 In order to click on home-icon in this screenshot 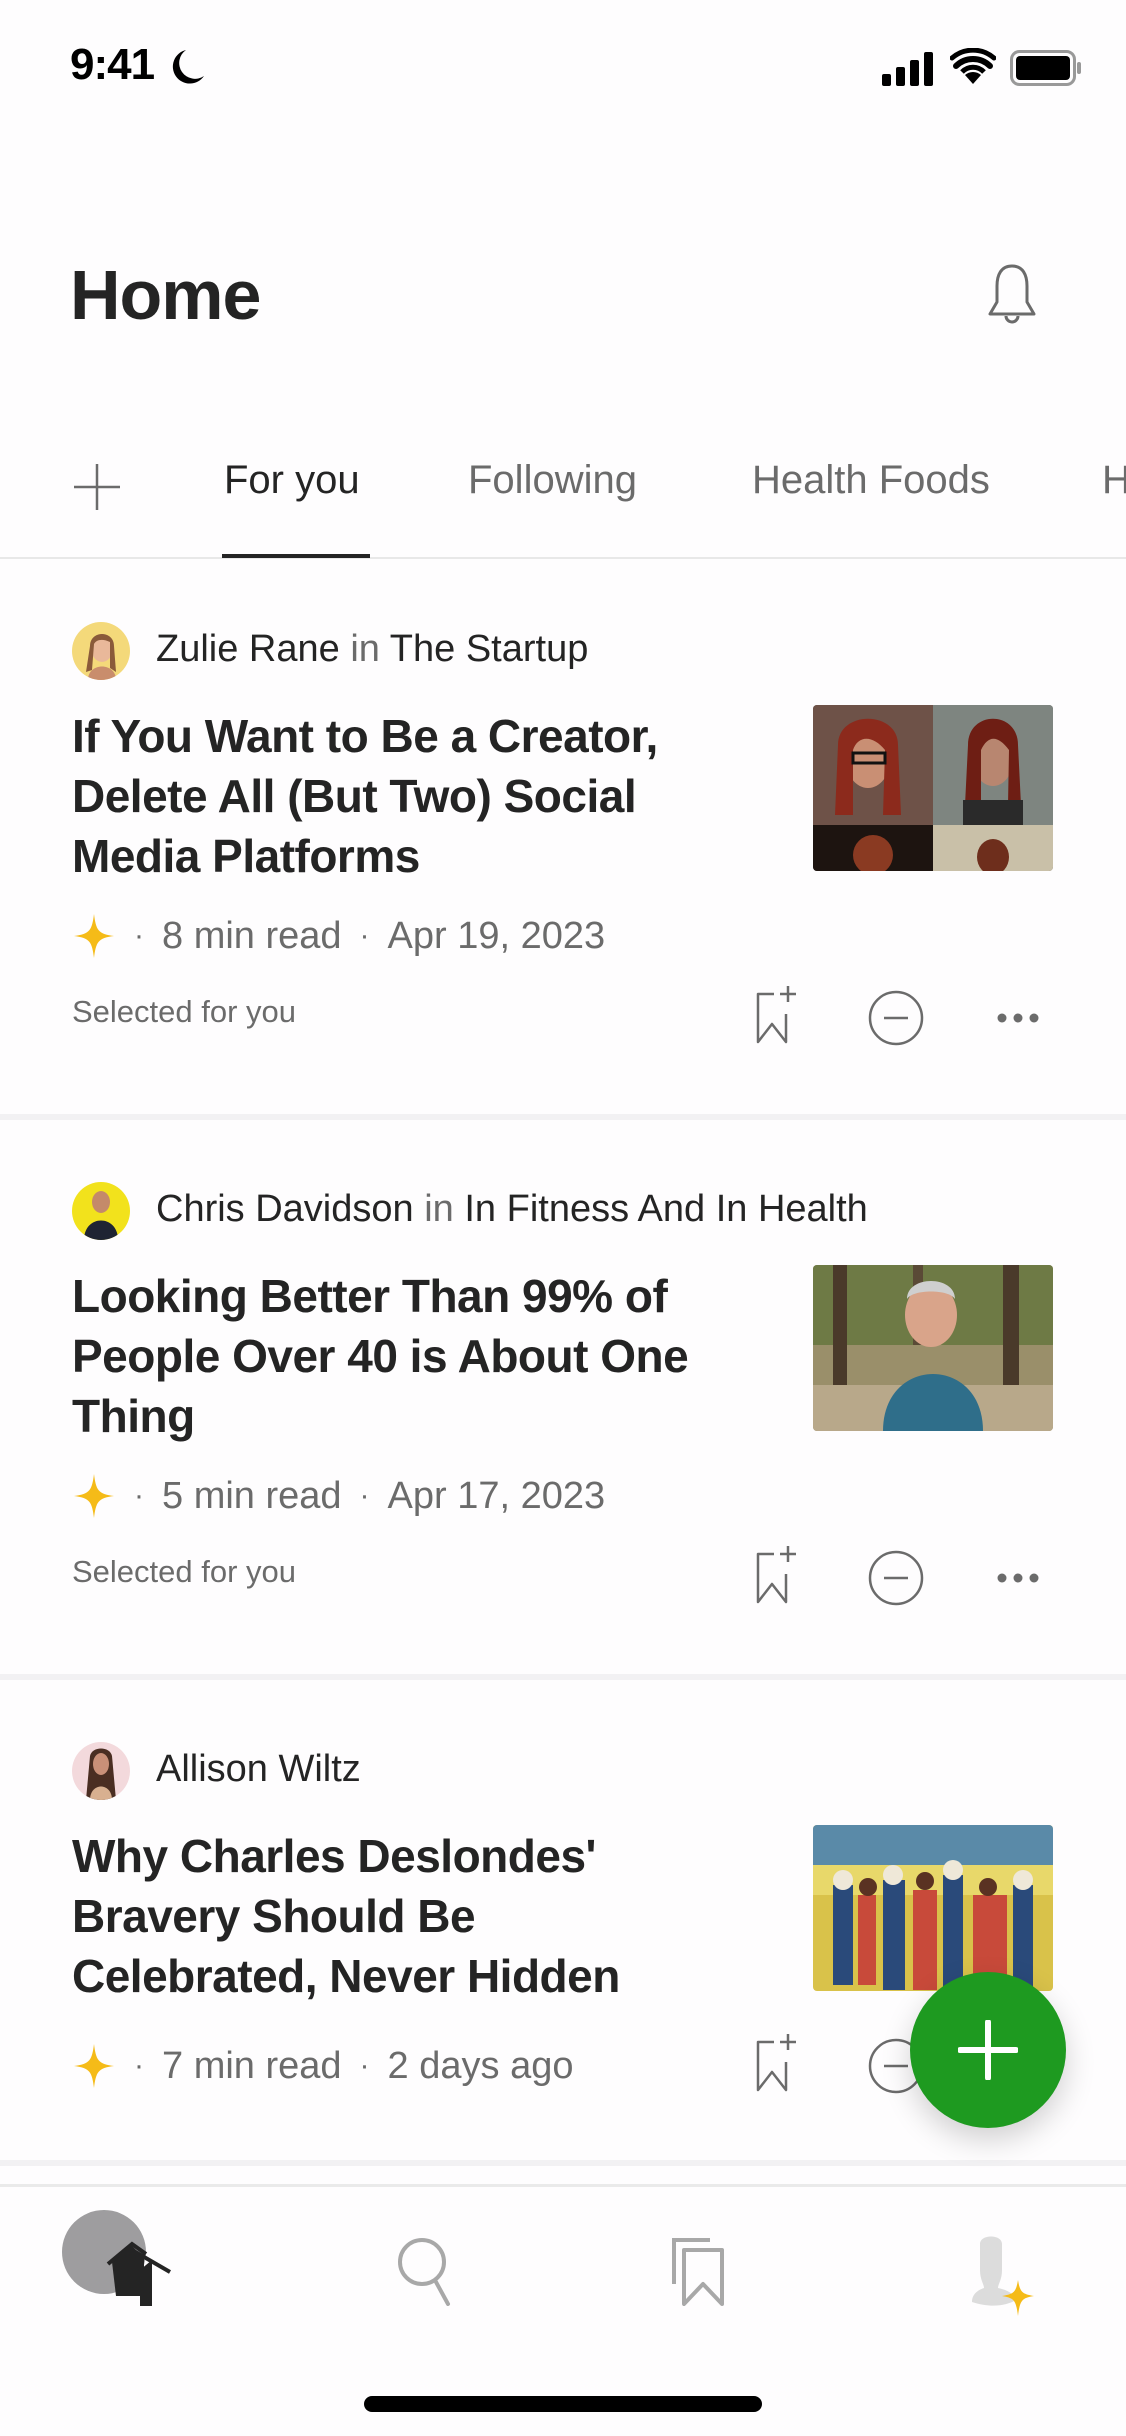, I will do `click(120, 2256)`.